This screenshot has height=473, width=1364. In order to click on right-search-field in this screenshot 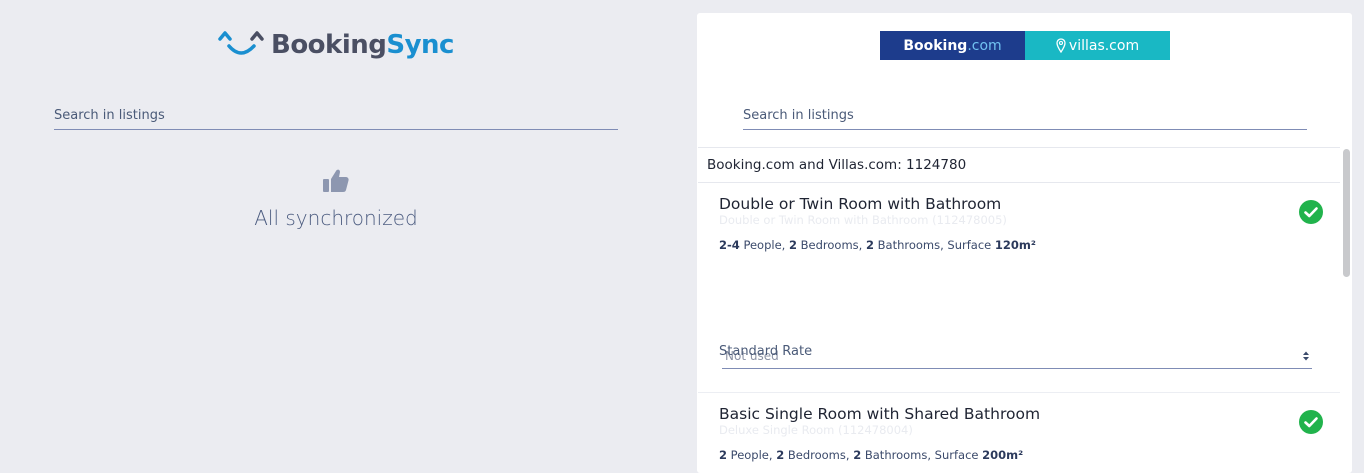, I will do `click(1025, 117)`.